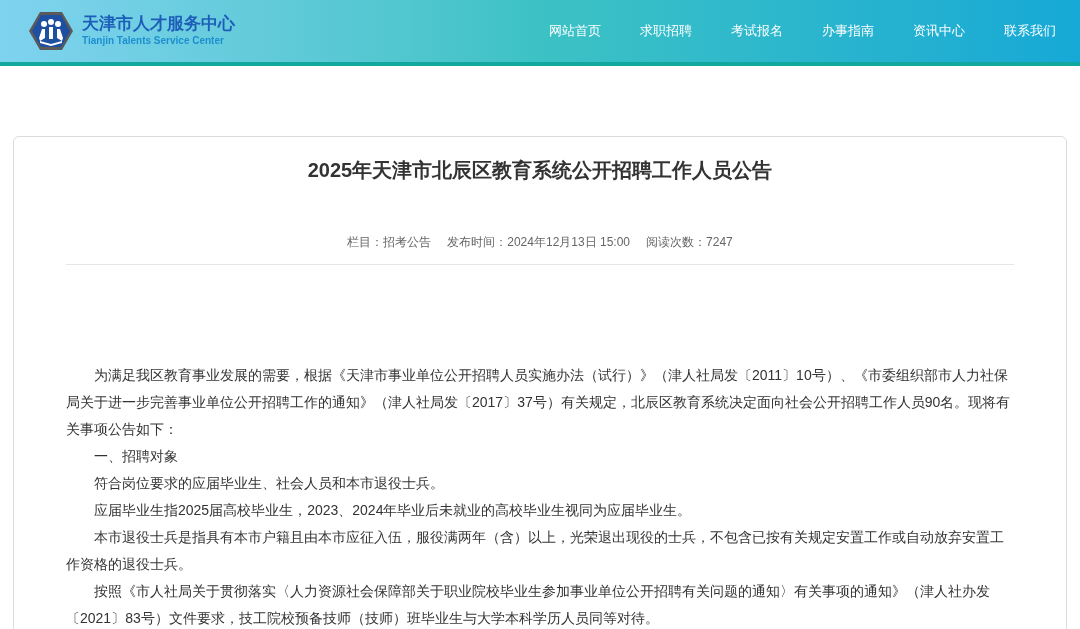 This screenshot has height=629, width=1080. What do you see at coordinates (539, 402) in the screenshot?
I see `paragraph: 为满足我区教育事业发展的需要，根据《天津市事业单位公开招聘人员实施办法（试行）》（津人社局发〔2011〕10号）、《市委组织部市人力社保局关于进一步完善事业单位公开招聘工作的通知》（津人社局发〔2017〕37号）有关规定，北辰区教育系统决定面向社会公开招聘工作人员90名。现将有关事项公告如下：` at bounding box center [539, 402].